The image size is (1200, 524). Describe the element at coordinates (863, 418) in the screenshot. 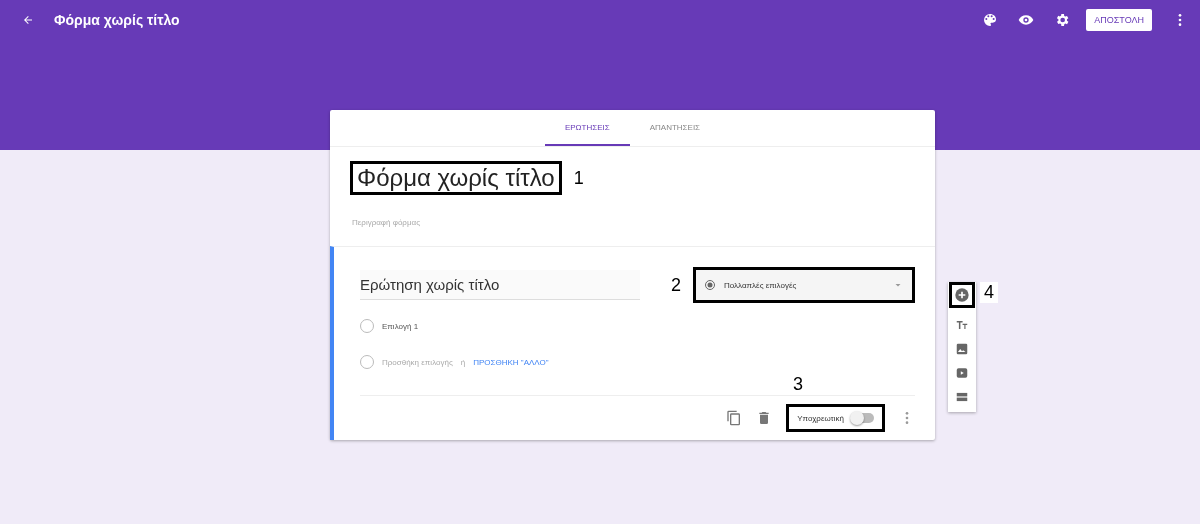

I see `required-toggle` at that location.